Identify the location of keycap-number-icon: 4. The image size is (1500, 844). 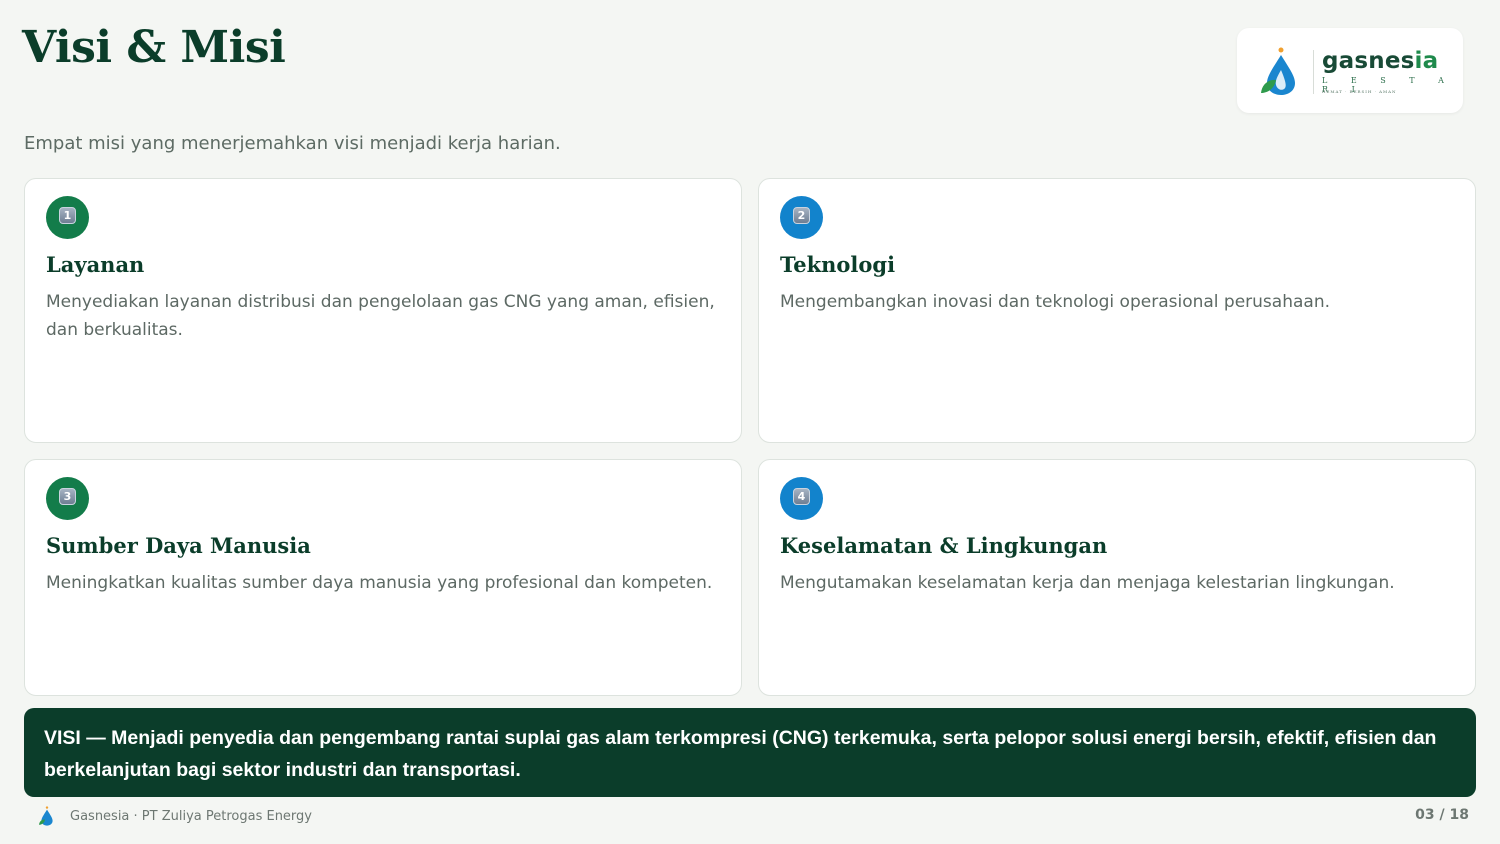
(801, 496).